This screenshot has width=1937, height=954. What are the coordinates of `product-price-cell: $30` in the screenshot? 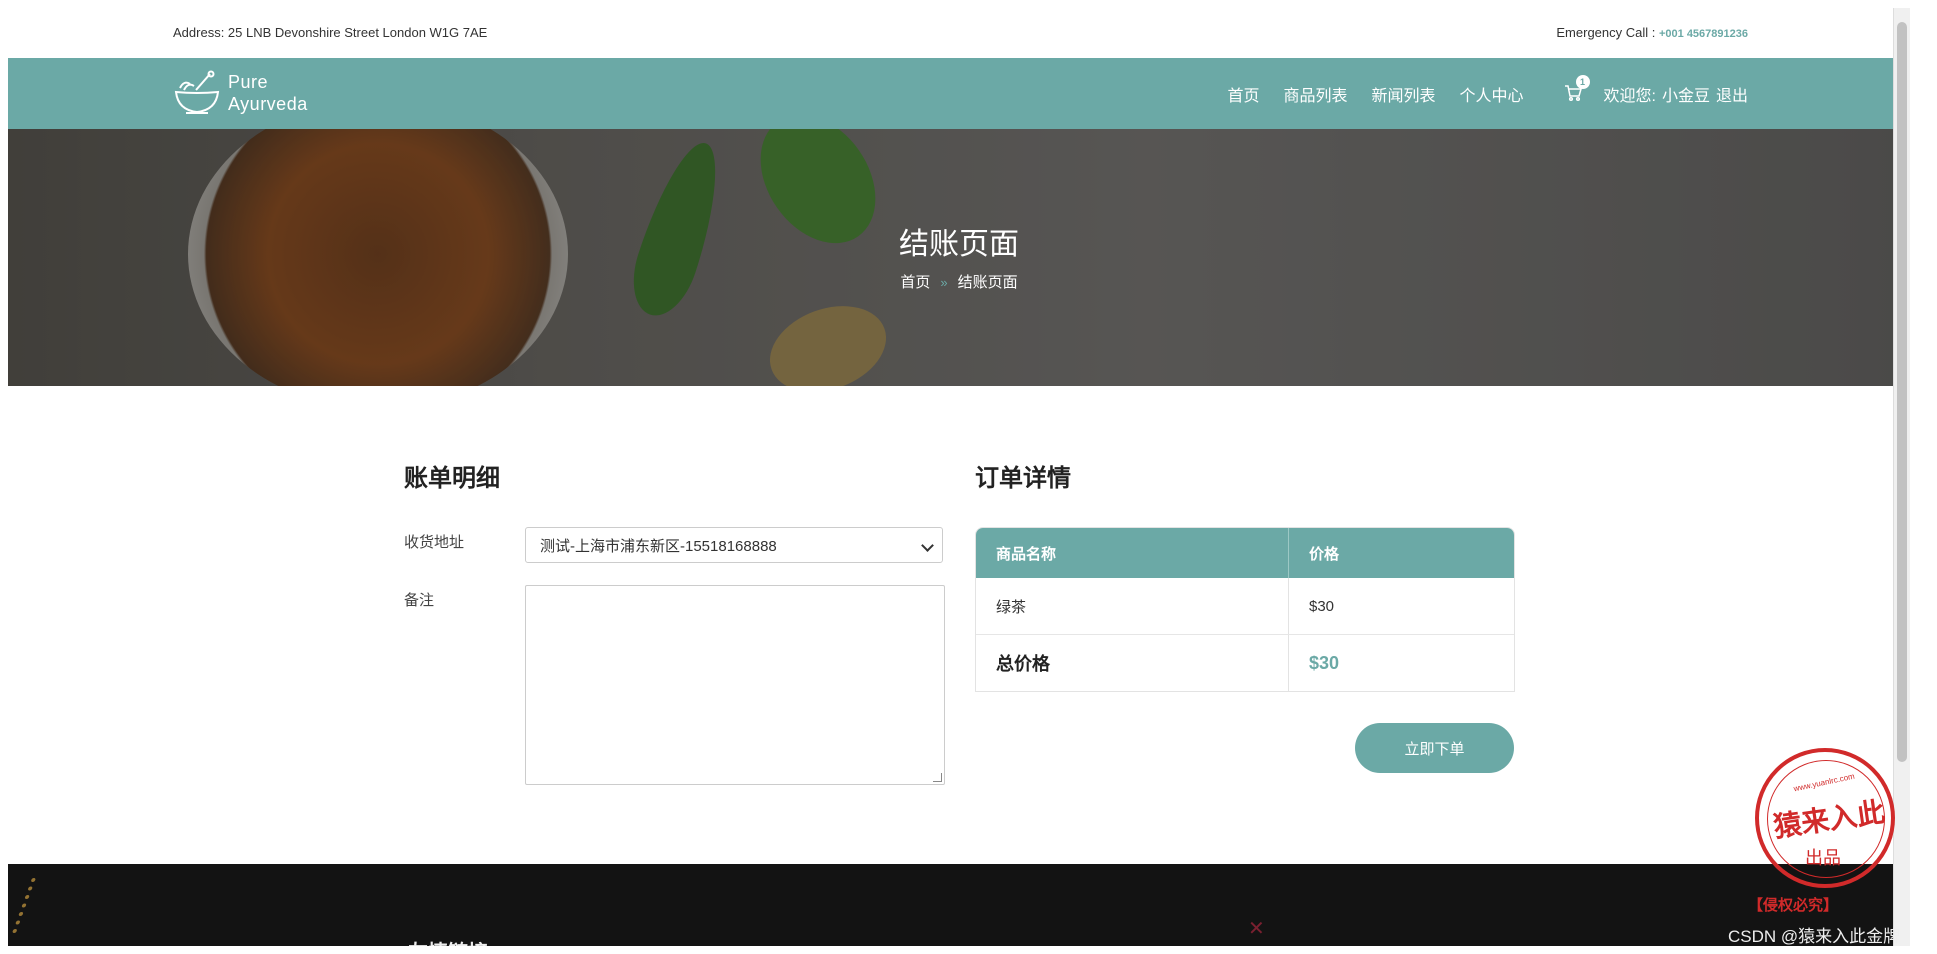 It's located at (1322, 606).